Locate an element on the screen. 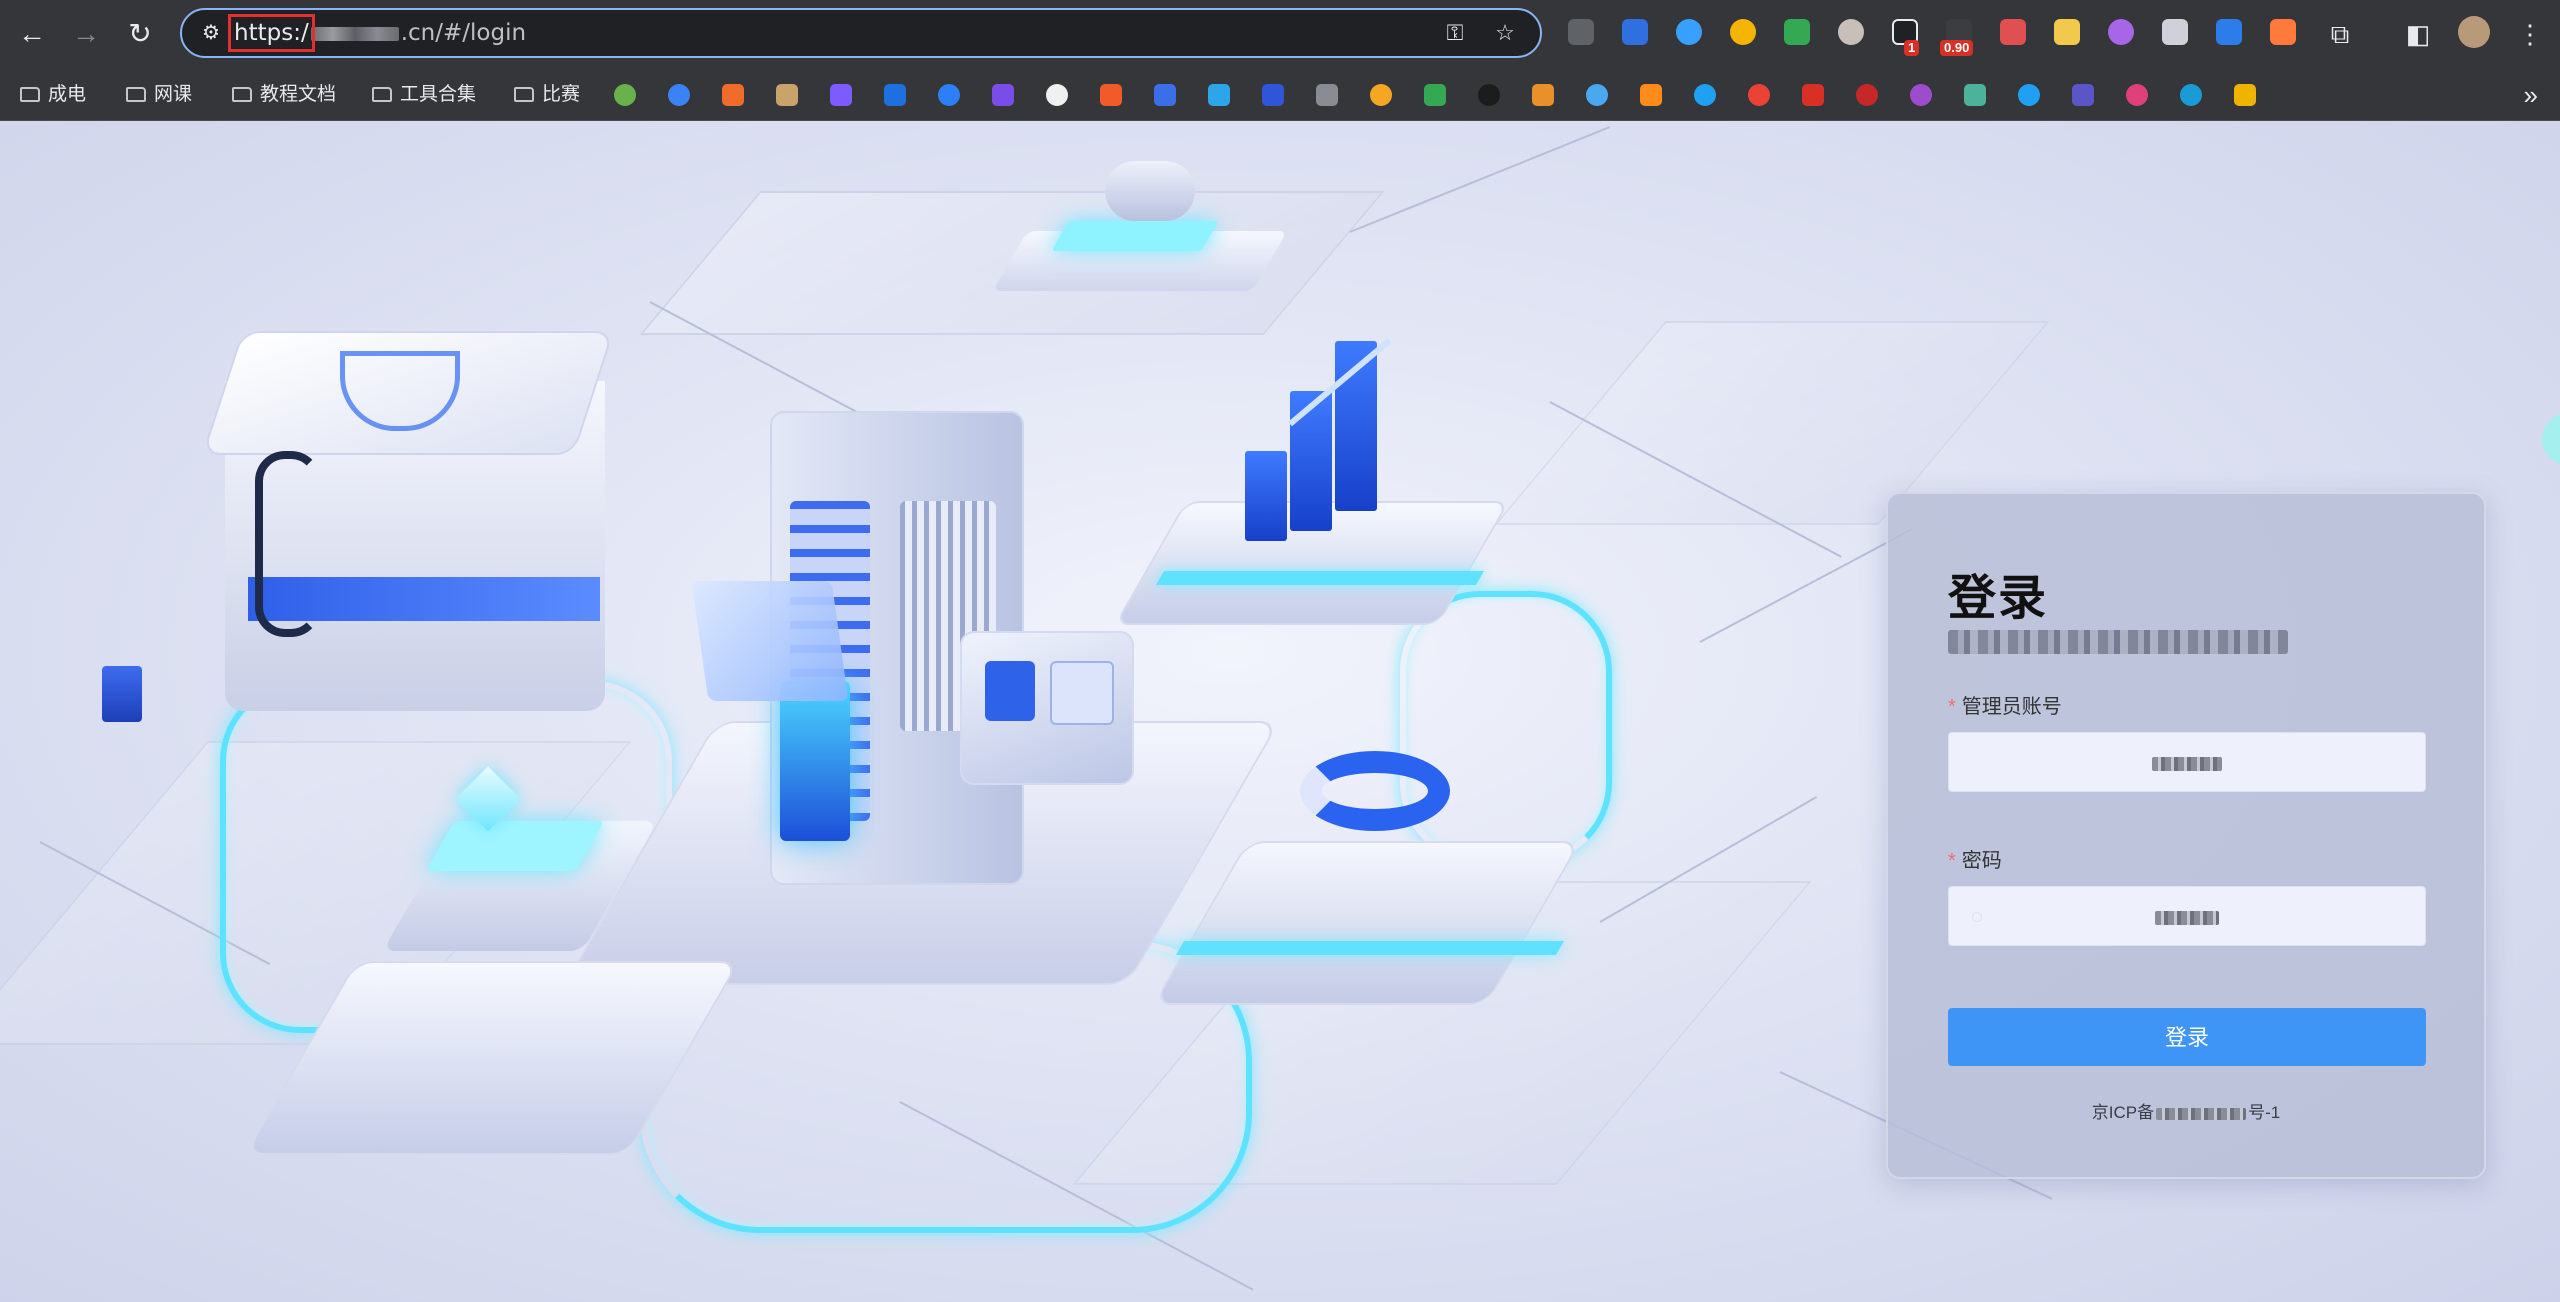 Image resolution: width=2560 pixels, height=1302 pixels. bookmark-chrome-icon is located at coordinates (1759, 95).